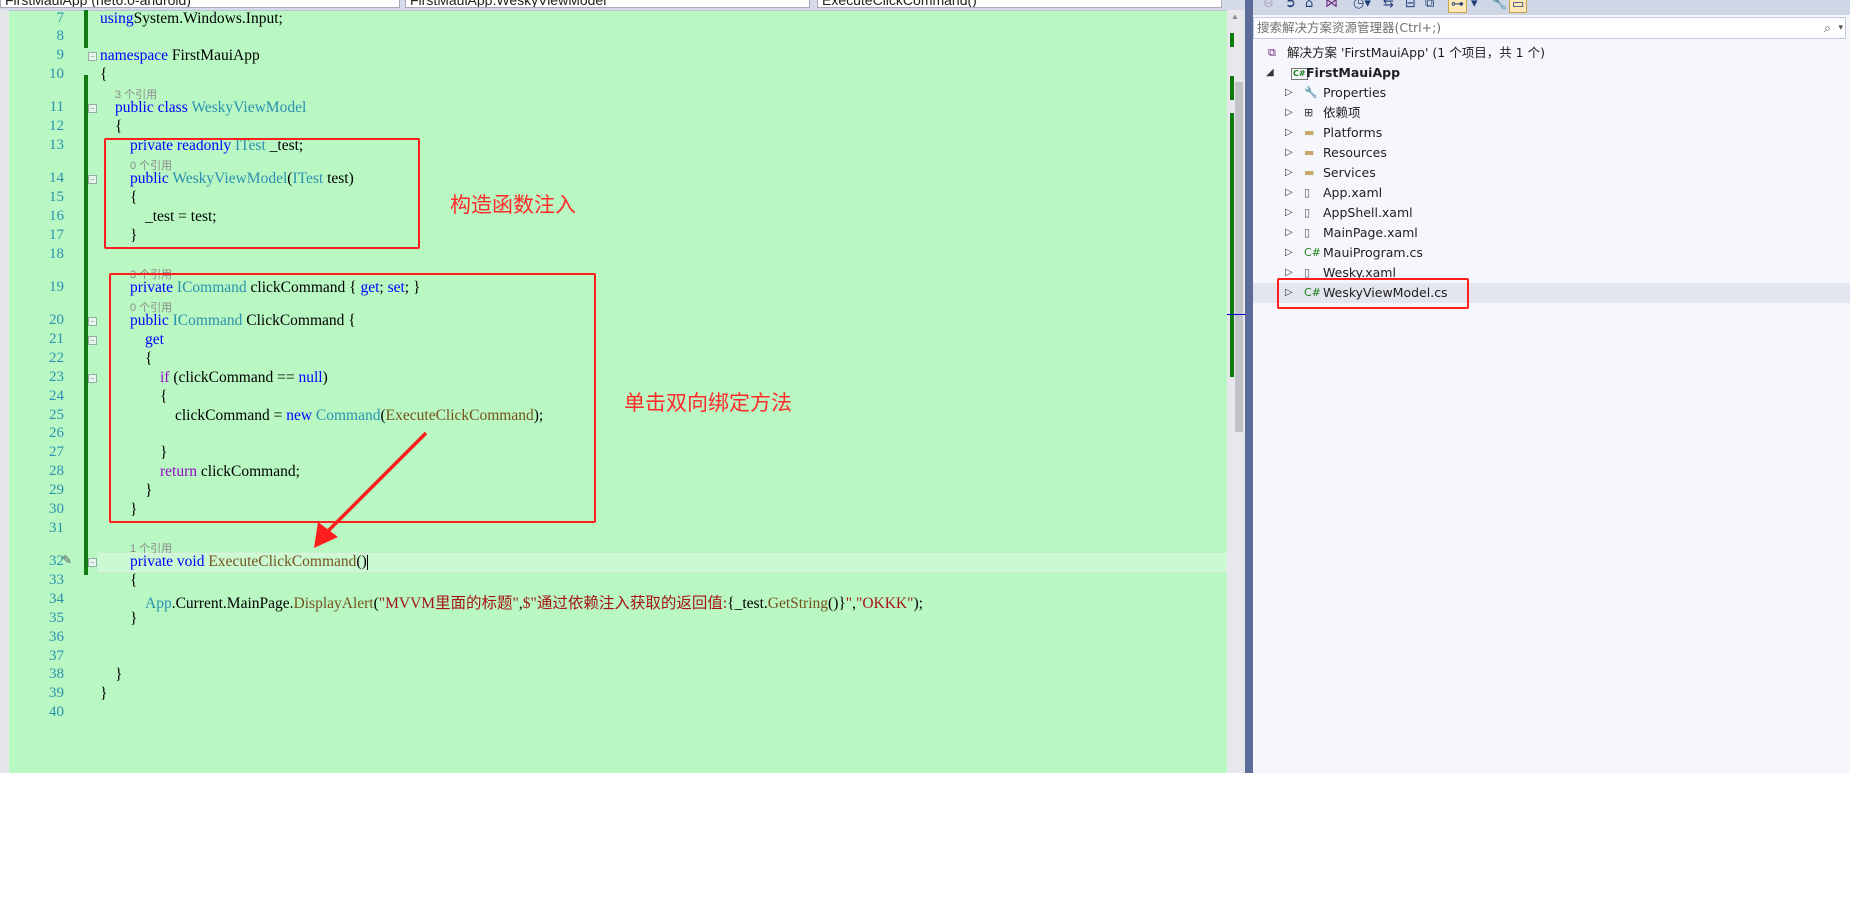 The width and height of the screenshot is (1850, 902). Describe the element at coordinates (1353, 132) in the screenshot. I see `tree-item-label: Platforms` at that location.